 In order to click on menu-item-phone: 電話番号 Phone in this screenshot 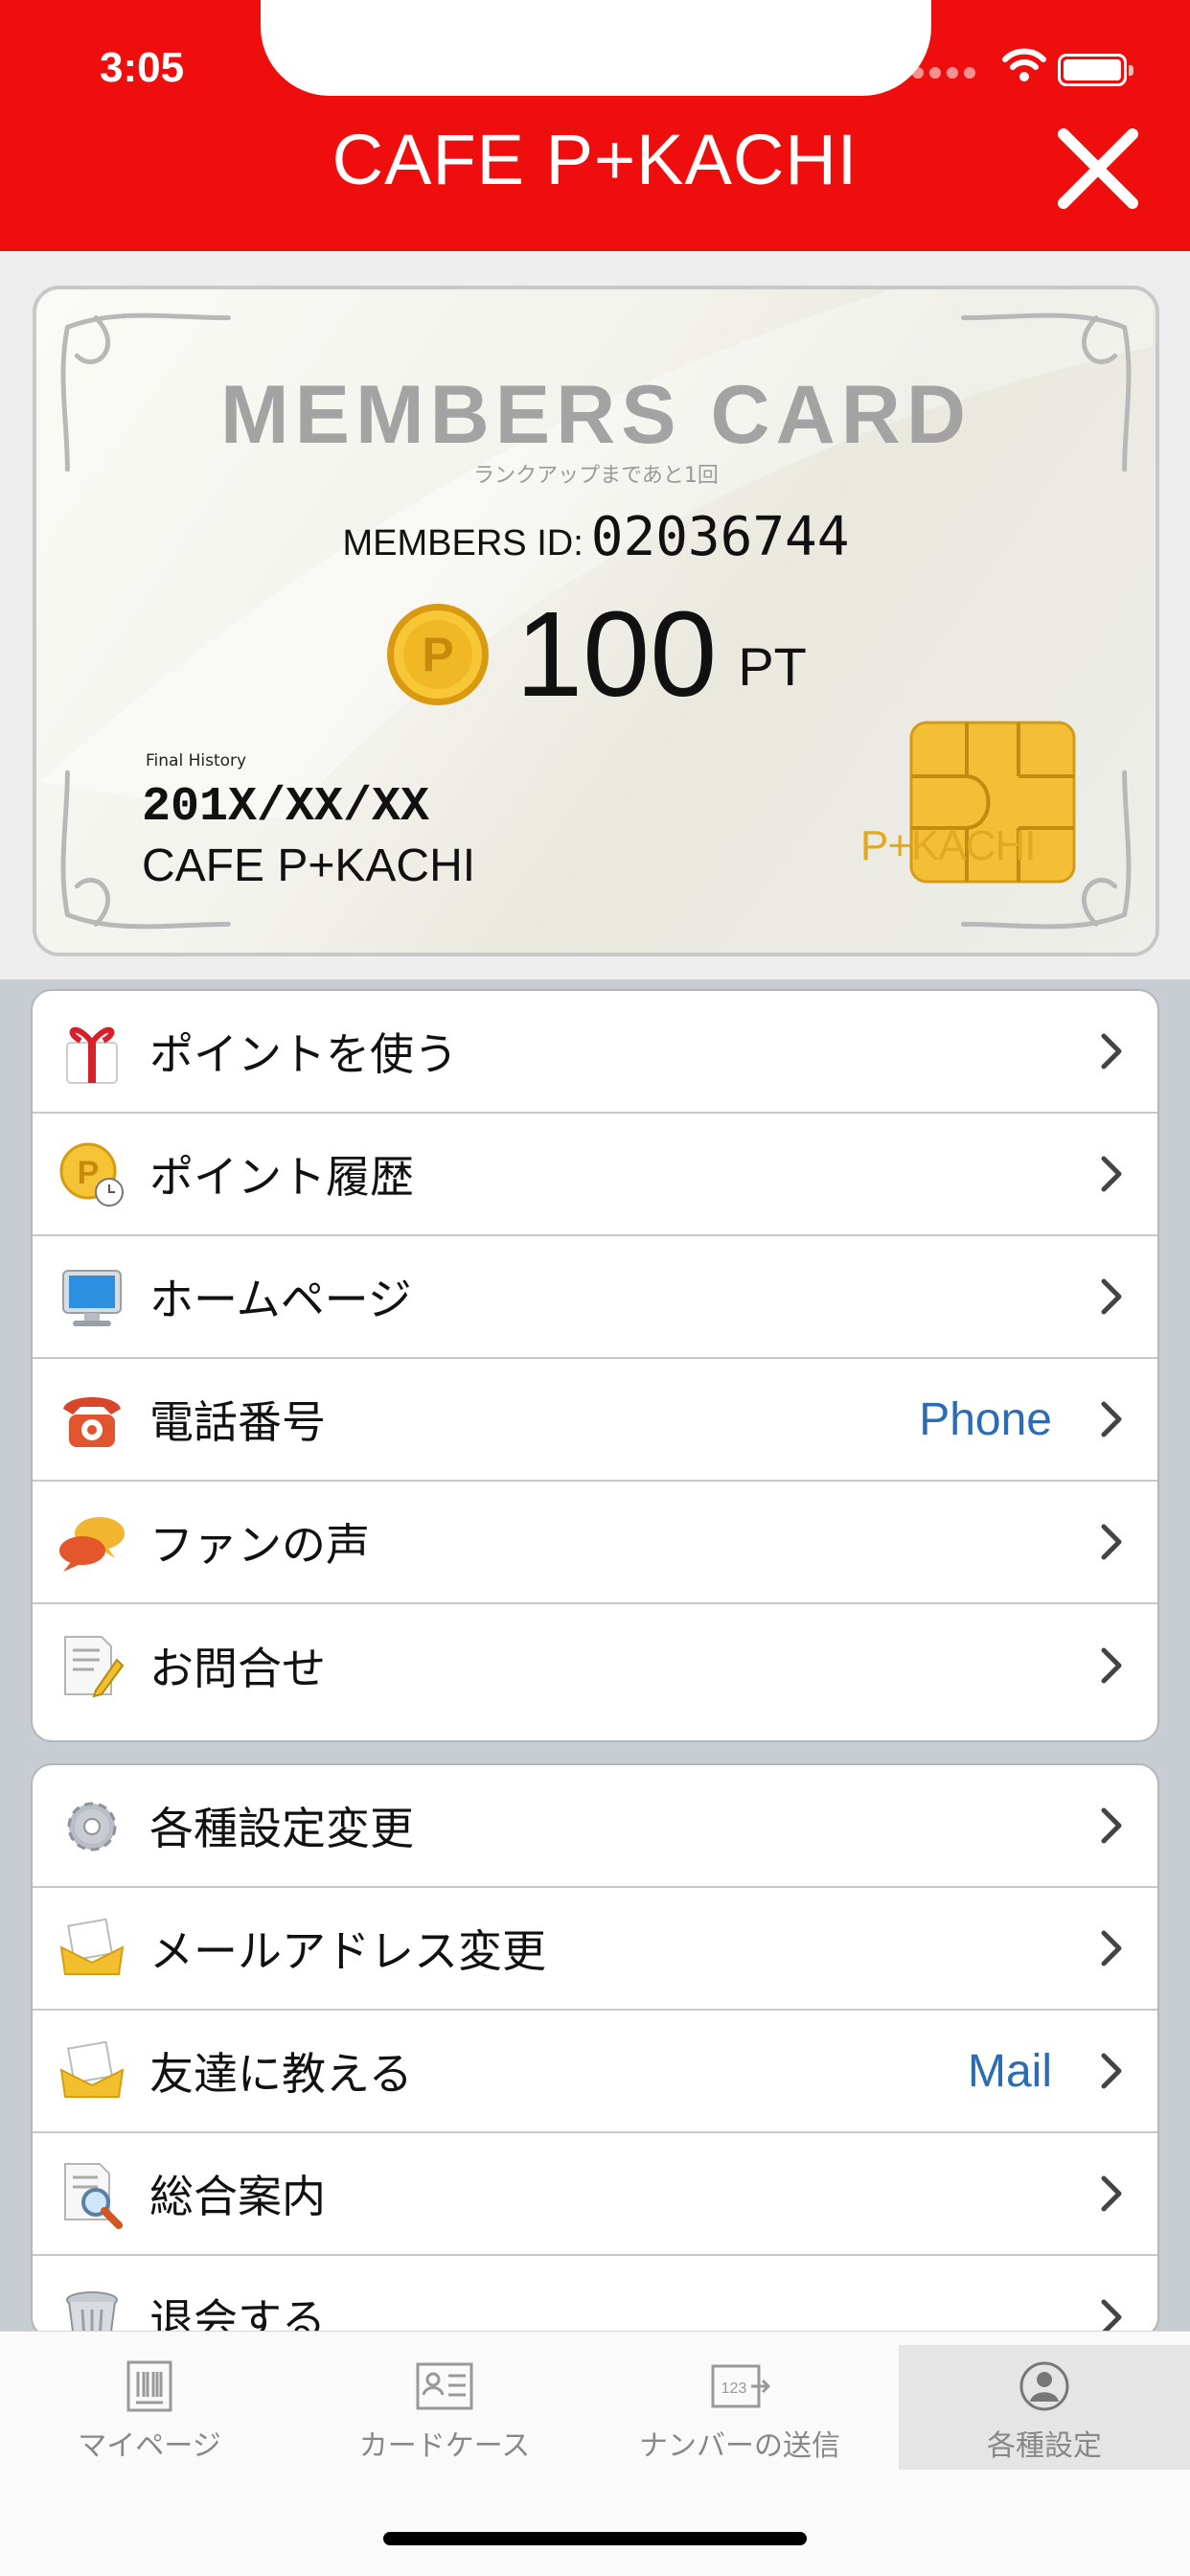, I will do `click(595, 1420)`.